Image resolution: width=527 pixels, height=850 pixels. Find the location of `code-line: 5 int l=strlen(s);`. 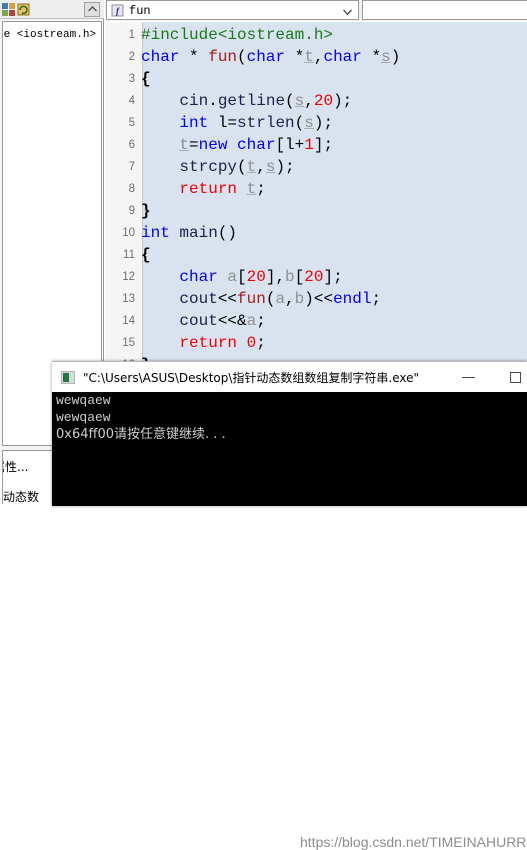

code-line: 5 int l=strlen(s); is located at coordinates (316, 123).